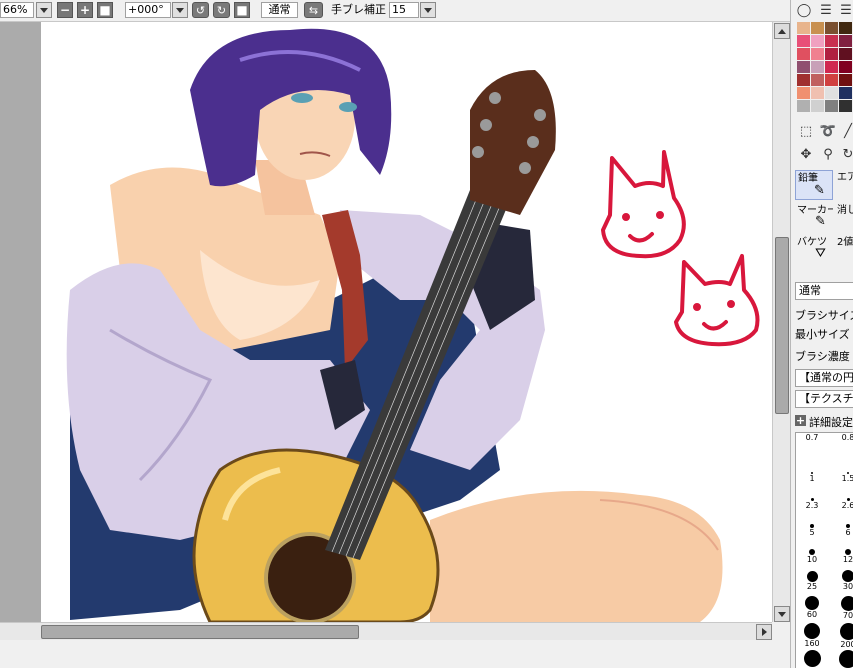  What do you see at coordinates (782, 31) in the screenshot?
I see `scroll-up-button` at bounding box center [782, 31].